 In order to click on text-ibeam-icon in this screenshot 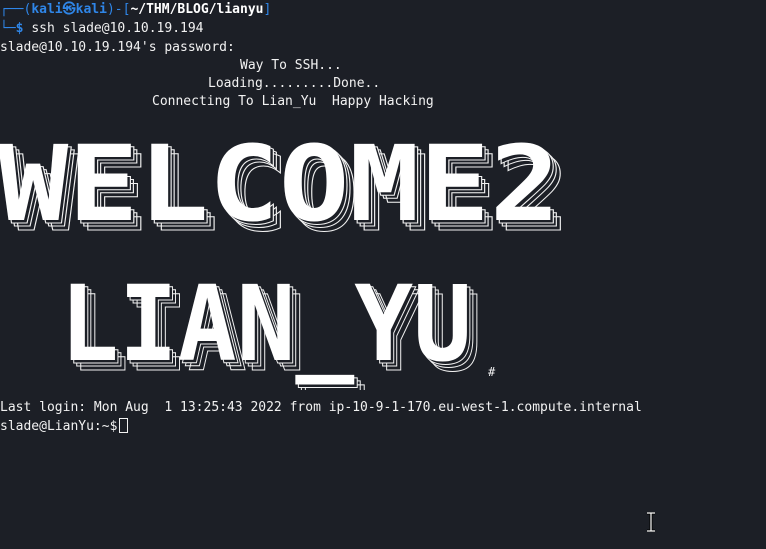, I will do `click(651, 522)`.